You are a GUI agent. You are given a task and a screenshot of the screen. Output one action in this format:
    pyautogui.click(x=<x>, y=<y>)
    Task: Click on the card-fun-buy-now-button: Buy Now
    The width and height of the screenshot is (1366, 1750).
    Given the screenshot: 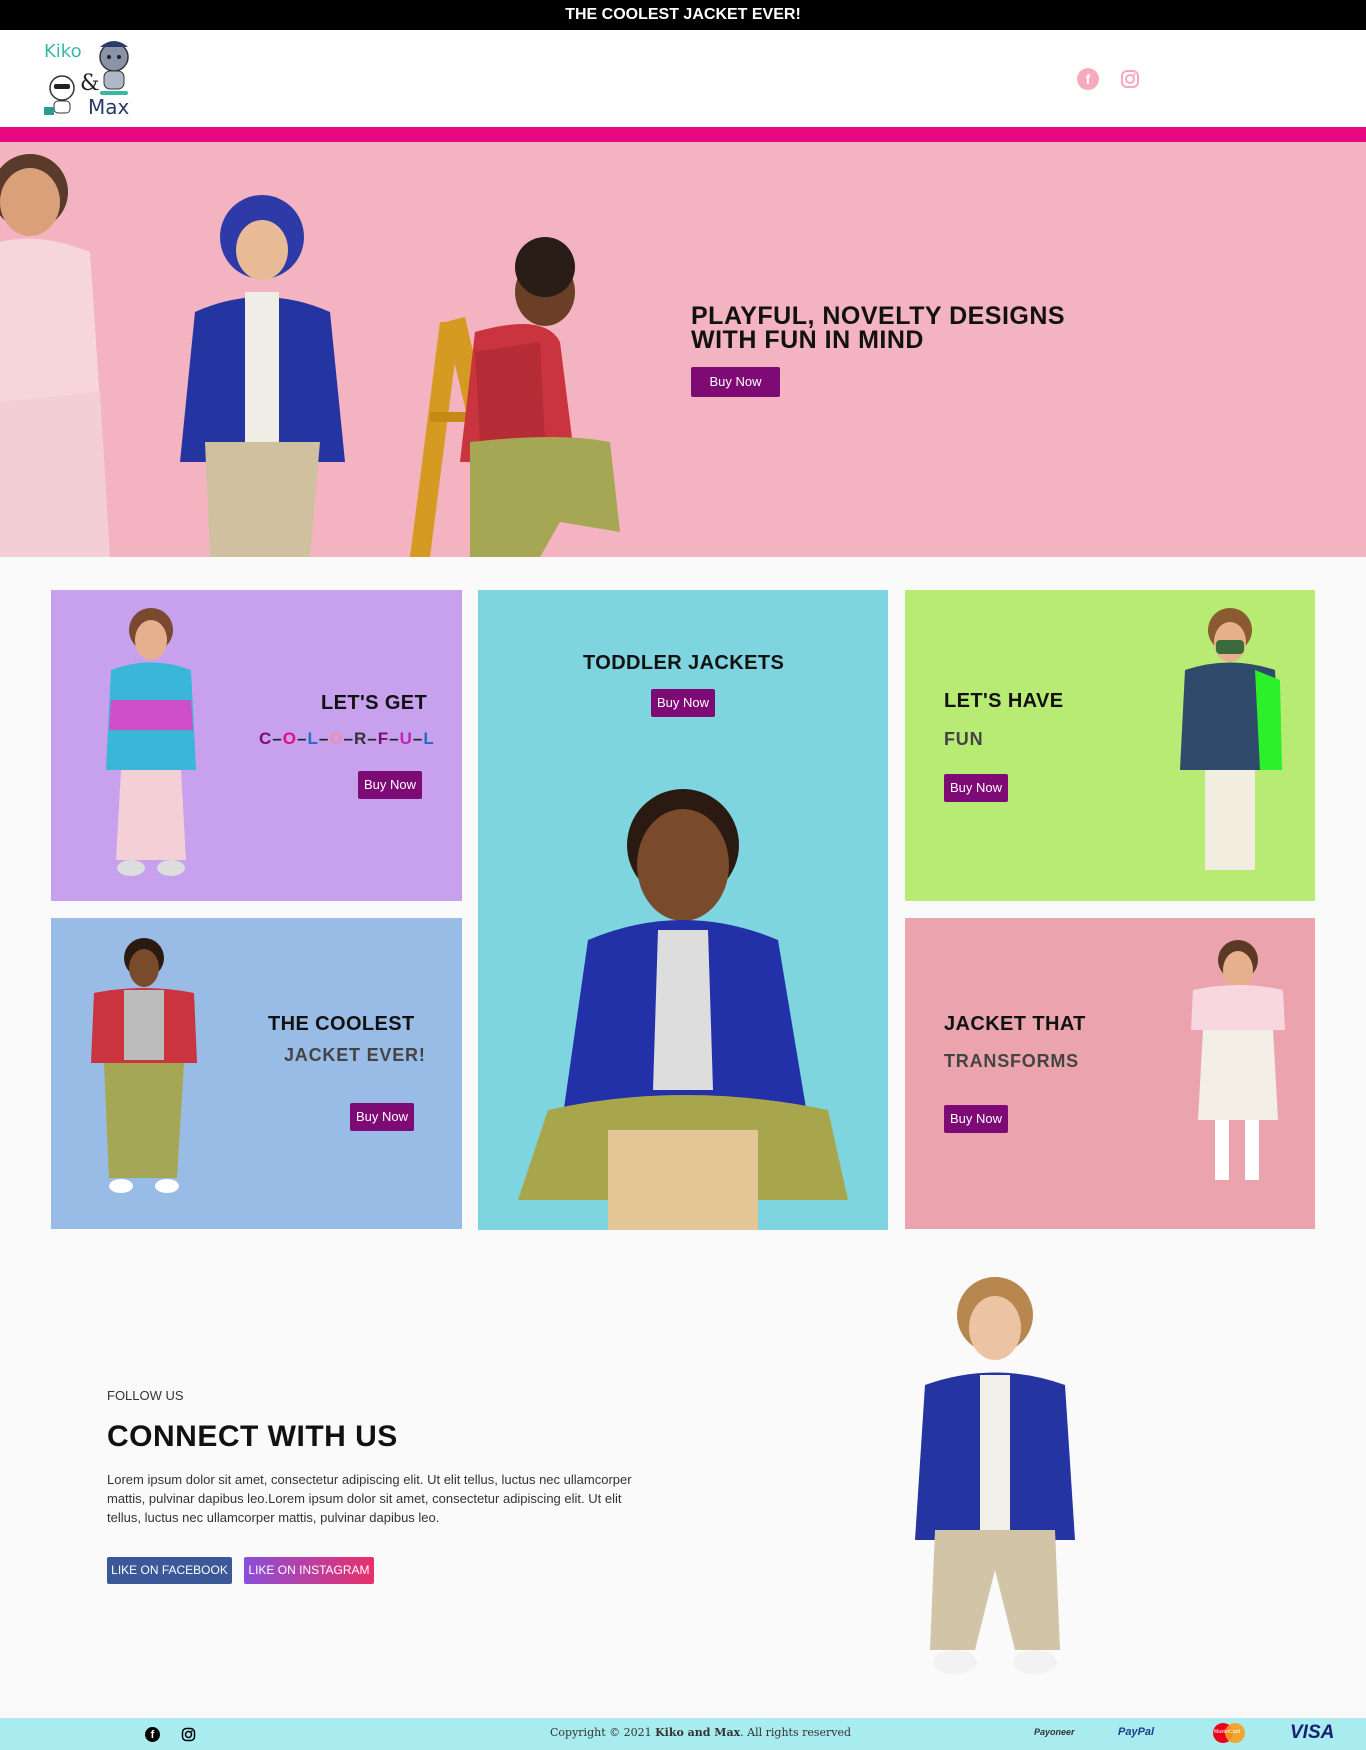 What is the action you would take?
    pyautogui.click(x=976, y=788)
    